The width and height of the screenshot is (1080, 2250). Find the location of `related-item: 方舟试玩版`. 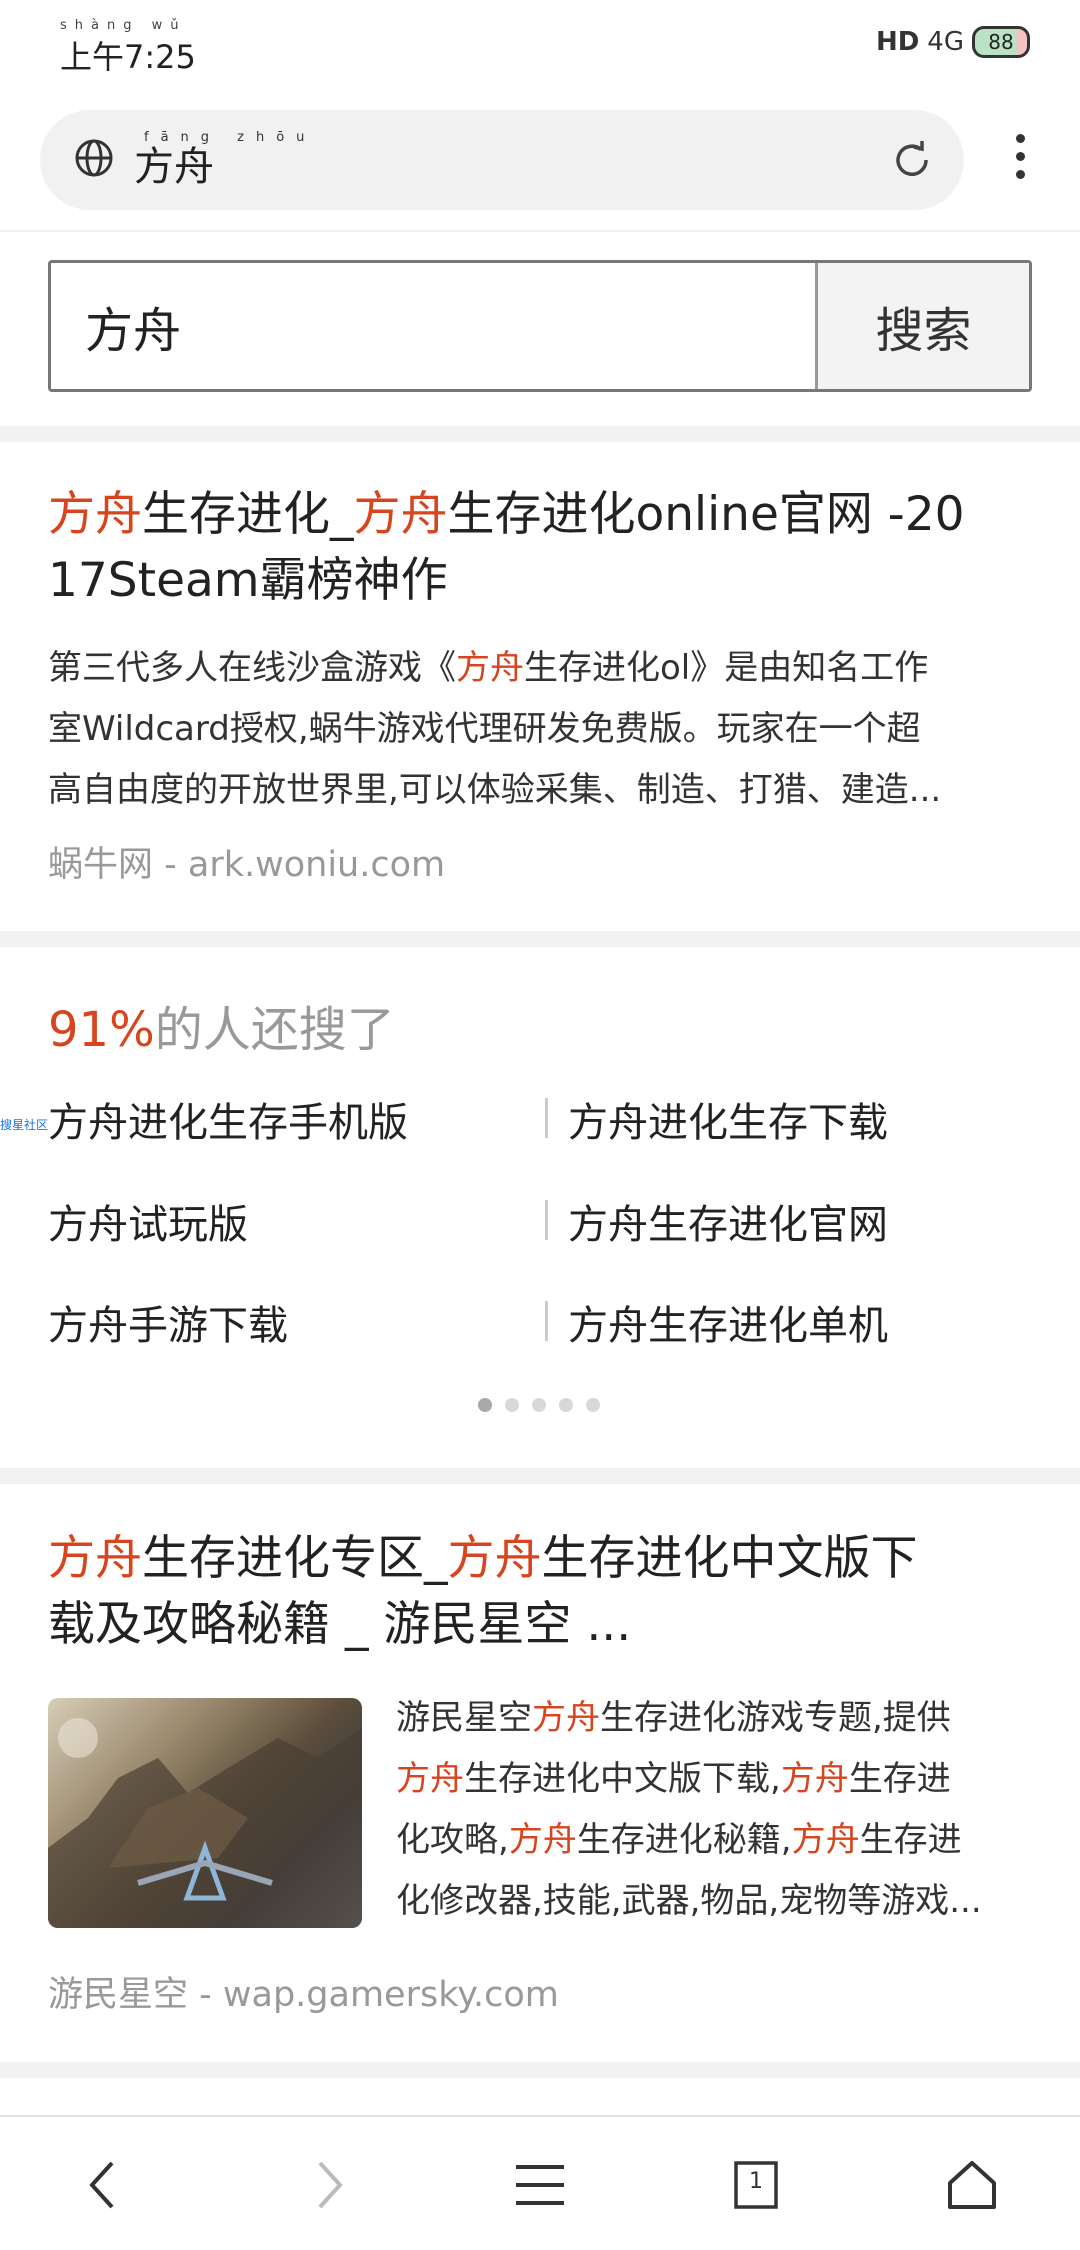

related-item: 方舟试玩版 is located at coordinates (148, 1221).